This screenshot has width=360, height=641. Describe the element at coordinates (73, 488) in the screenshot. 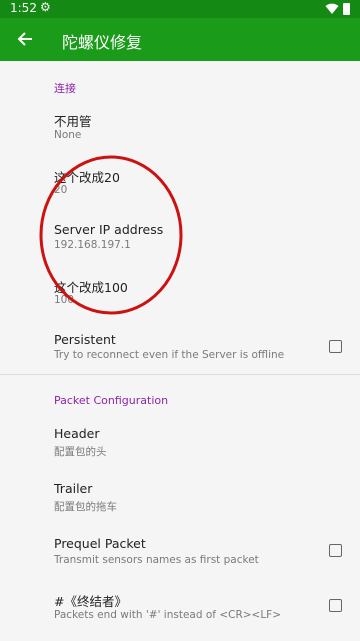

I see `pref-title: Trailer` at that location.